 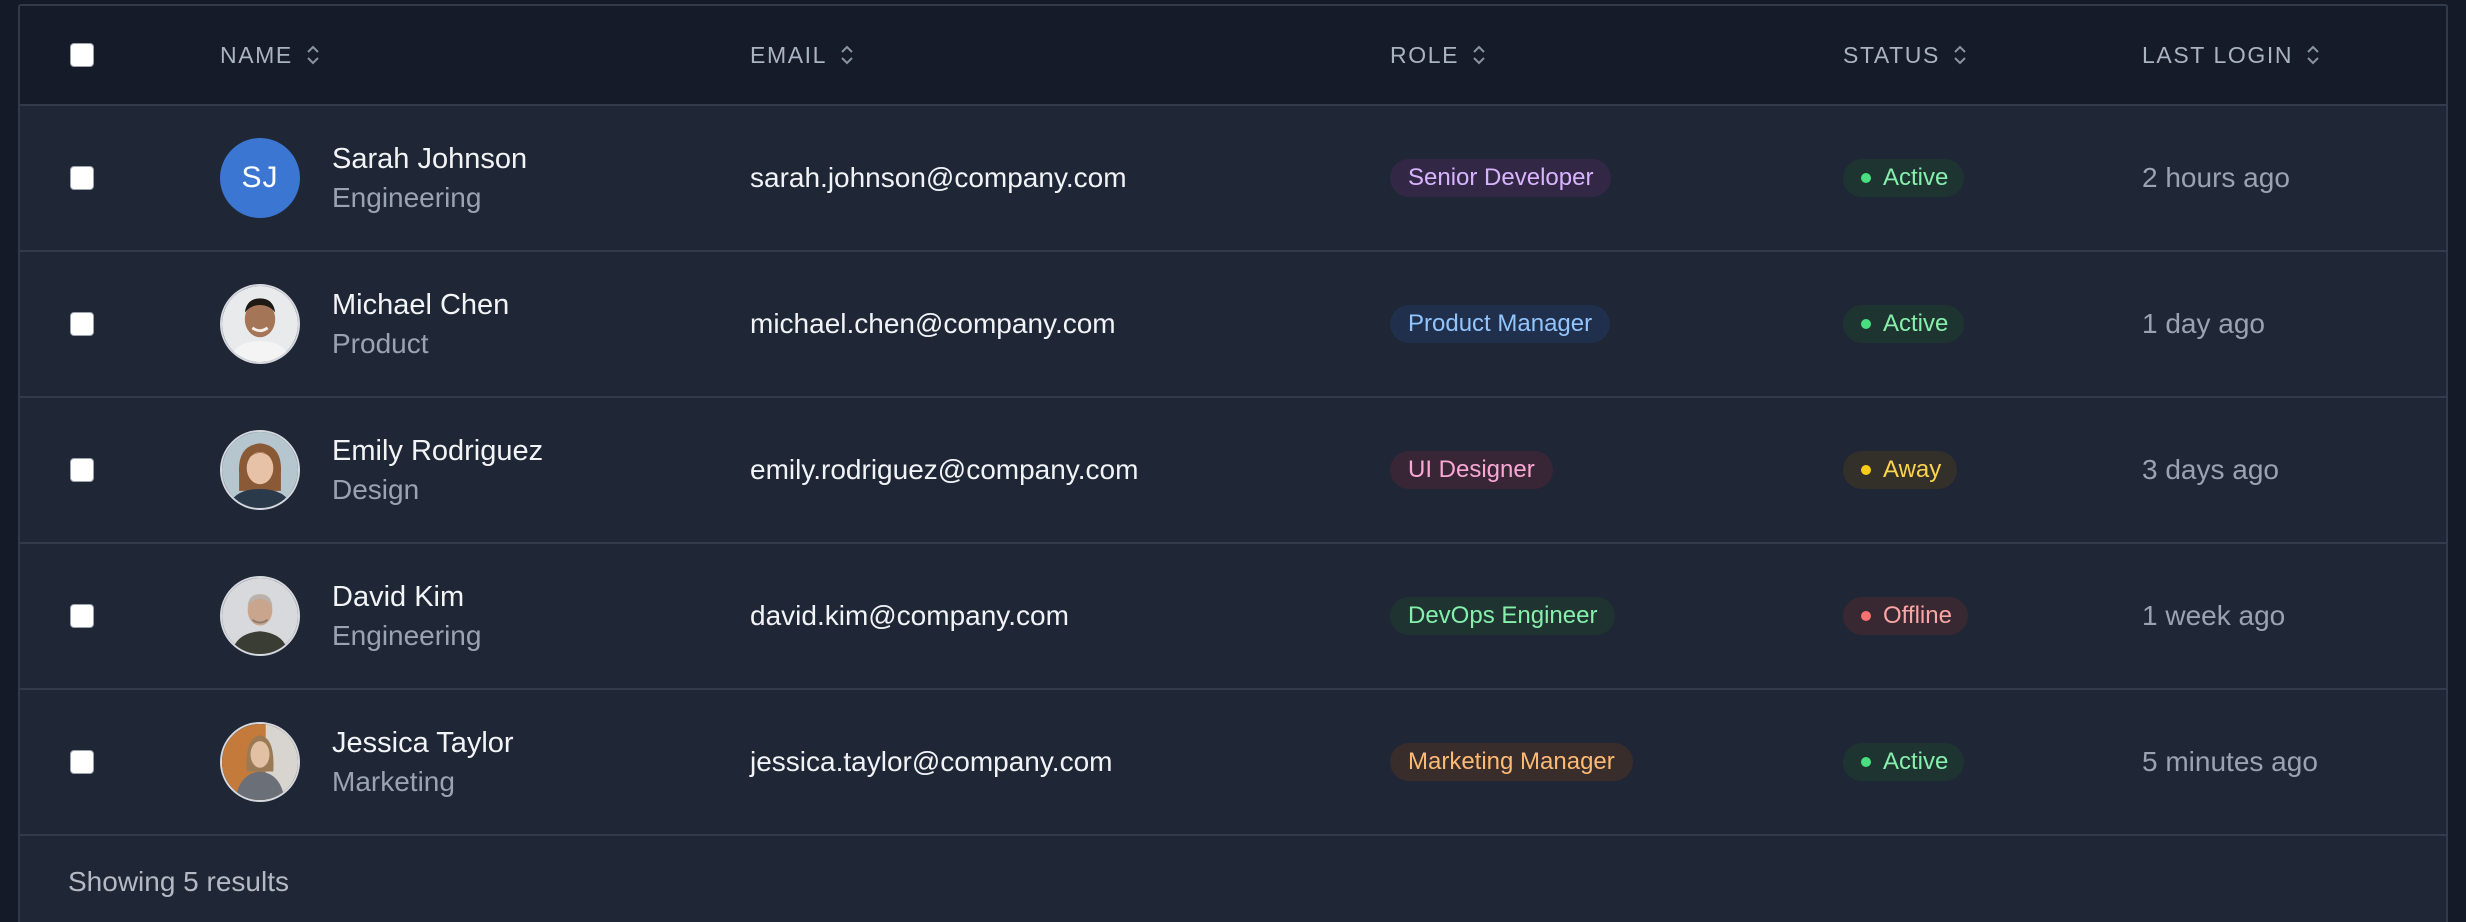 What do you see at coordinates (364, 324) in the screenshot?
I see `user-cell: Michael Chen Product` at bounding box center [364, 324].